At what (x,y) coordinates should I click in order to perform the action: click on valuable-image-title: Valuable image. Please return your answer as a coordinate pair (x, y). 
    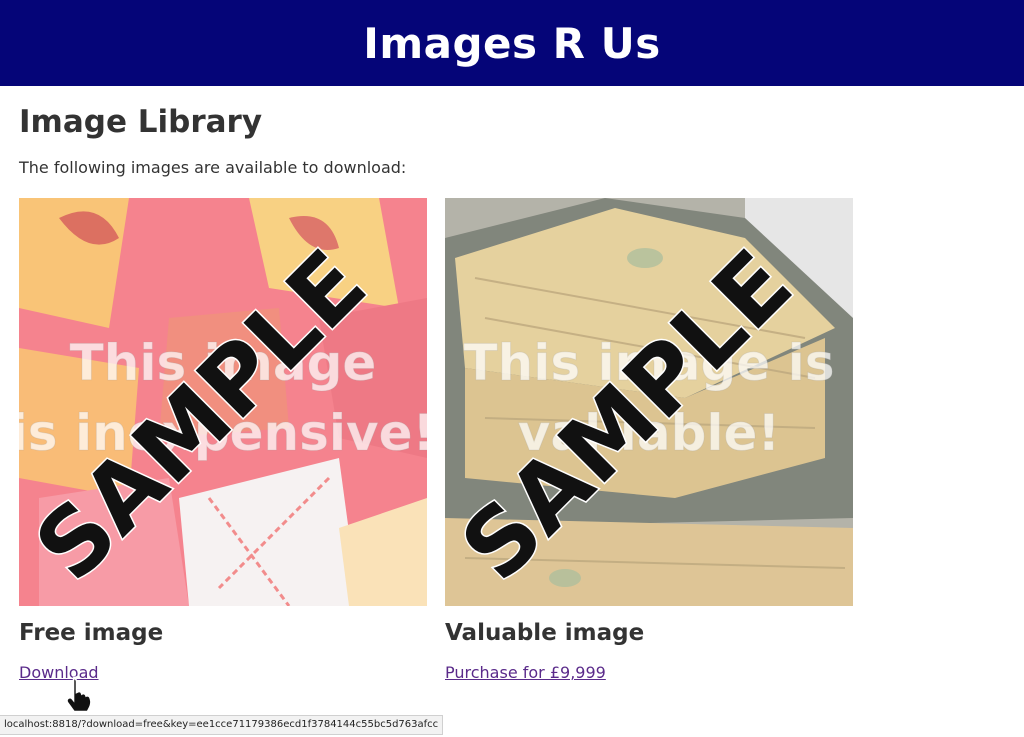
    Looking at the image, I should click on (545, 633).